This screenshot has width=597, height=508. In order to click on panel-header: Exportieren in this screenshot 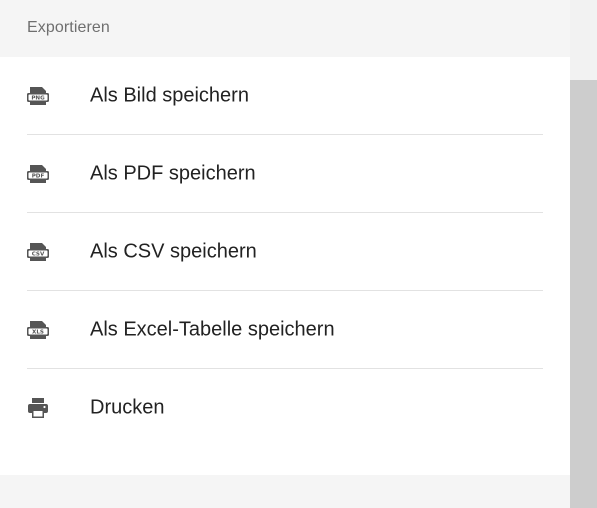, I will do `click(285, 28)`.